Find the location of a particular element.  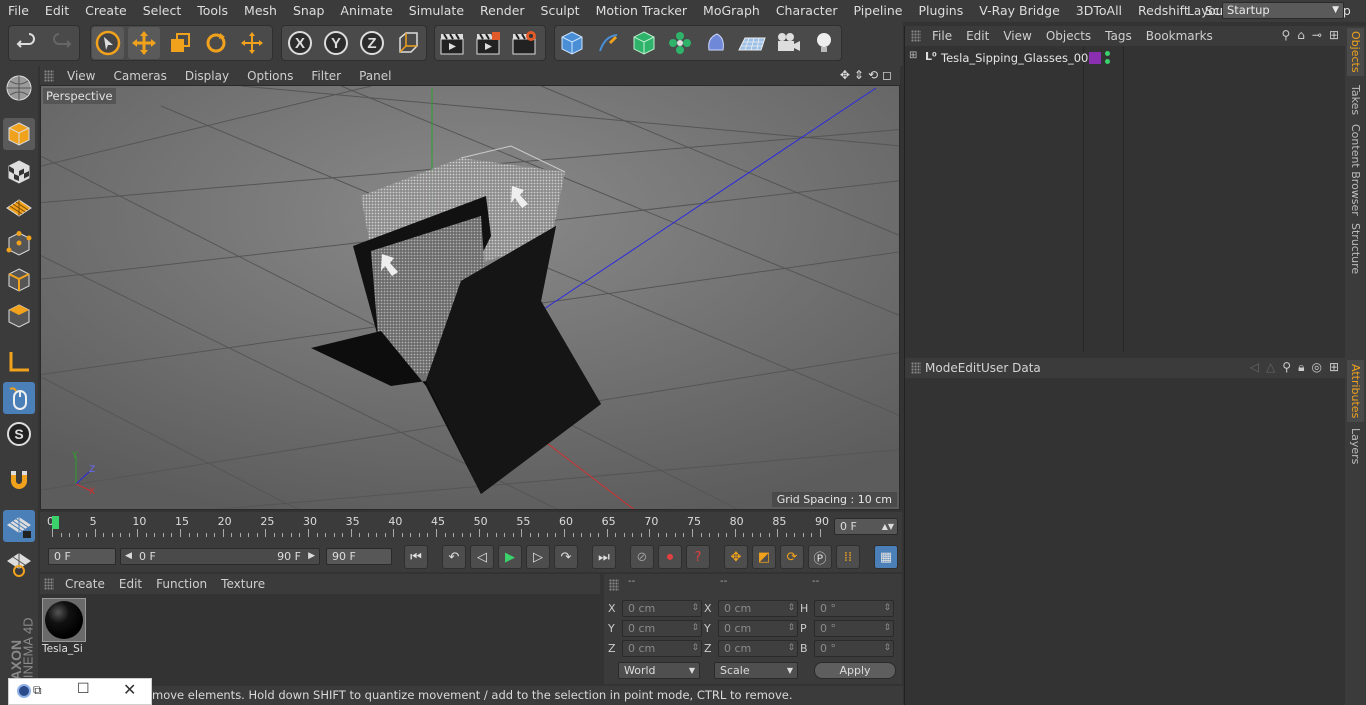

search-icon: ⚲ is located at coordinates (1286, 367).